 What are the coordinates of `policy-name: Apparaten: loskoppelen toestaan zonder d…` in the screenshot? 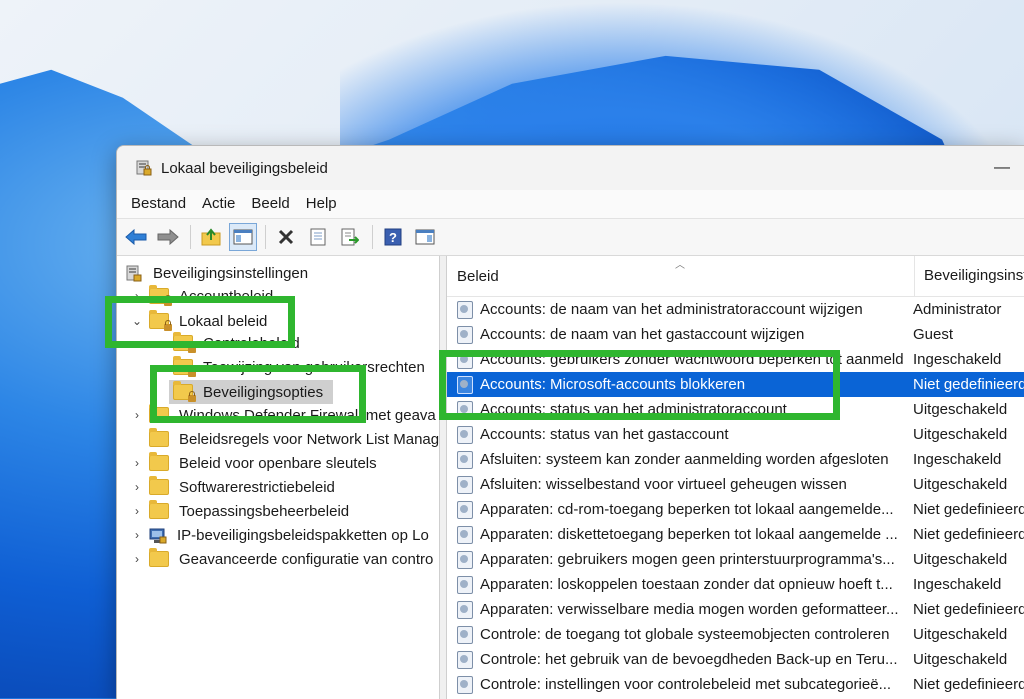 It's located at (686, 584).